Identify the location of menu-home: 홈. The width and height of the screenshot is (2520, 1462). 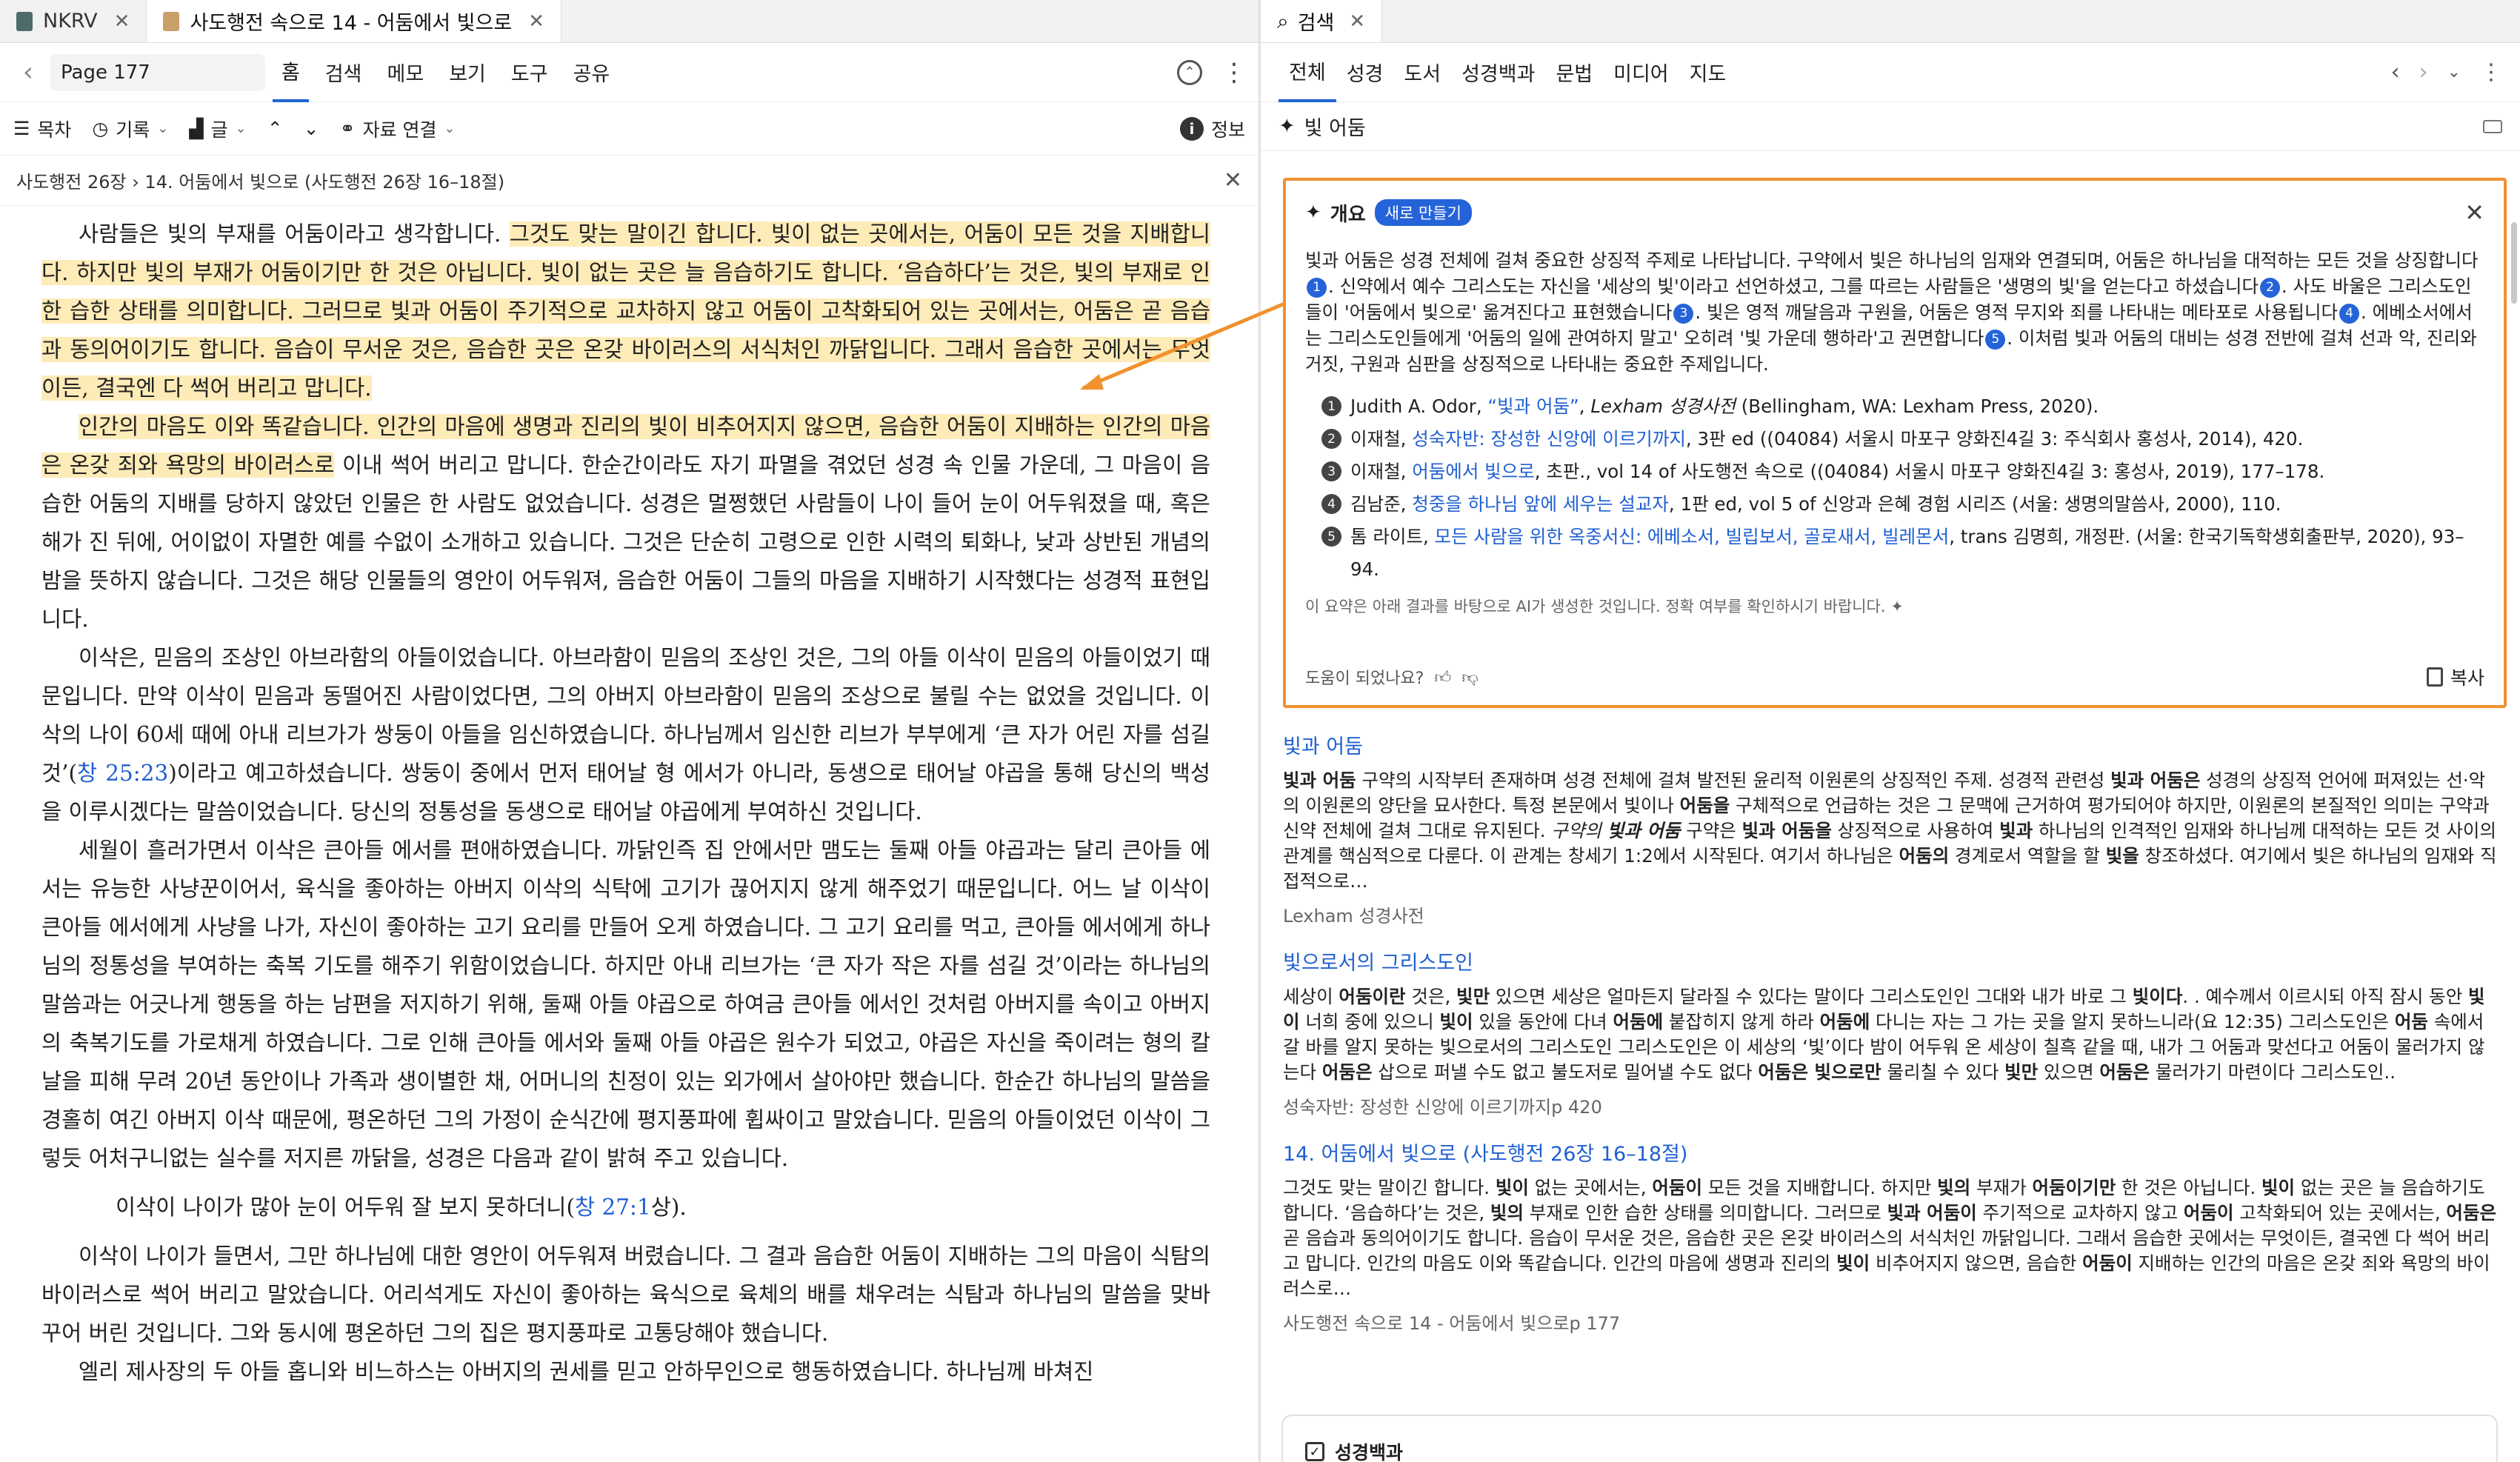
(291, 73).